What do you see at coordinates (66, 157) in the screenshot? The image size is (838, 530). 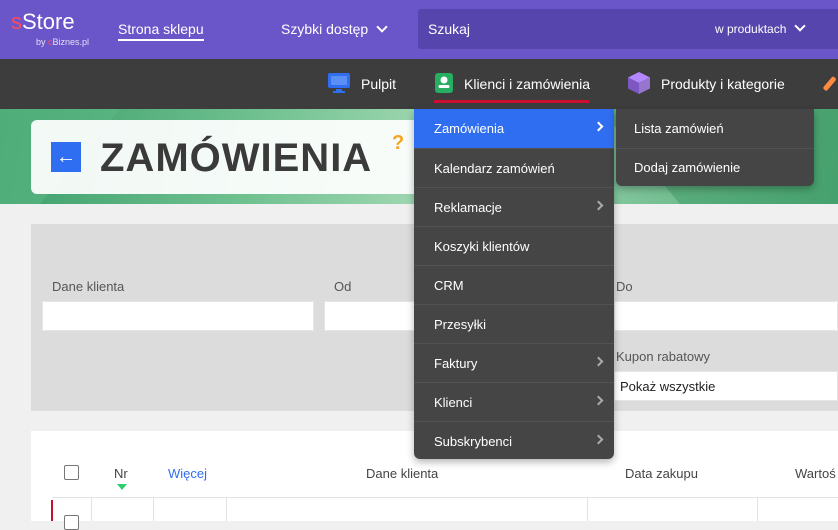 I see `back-button: ←` at bounding box center [66, 157].